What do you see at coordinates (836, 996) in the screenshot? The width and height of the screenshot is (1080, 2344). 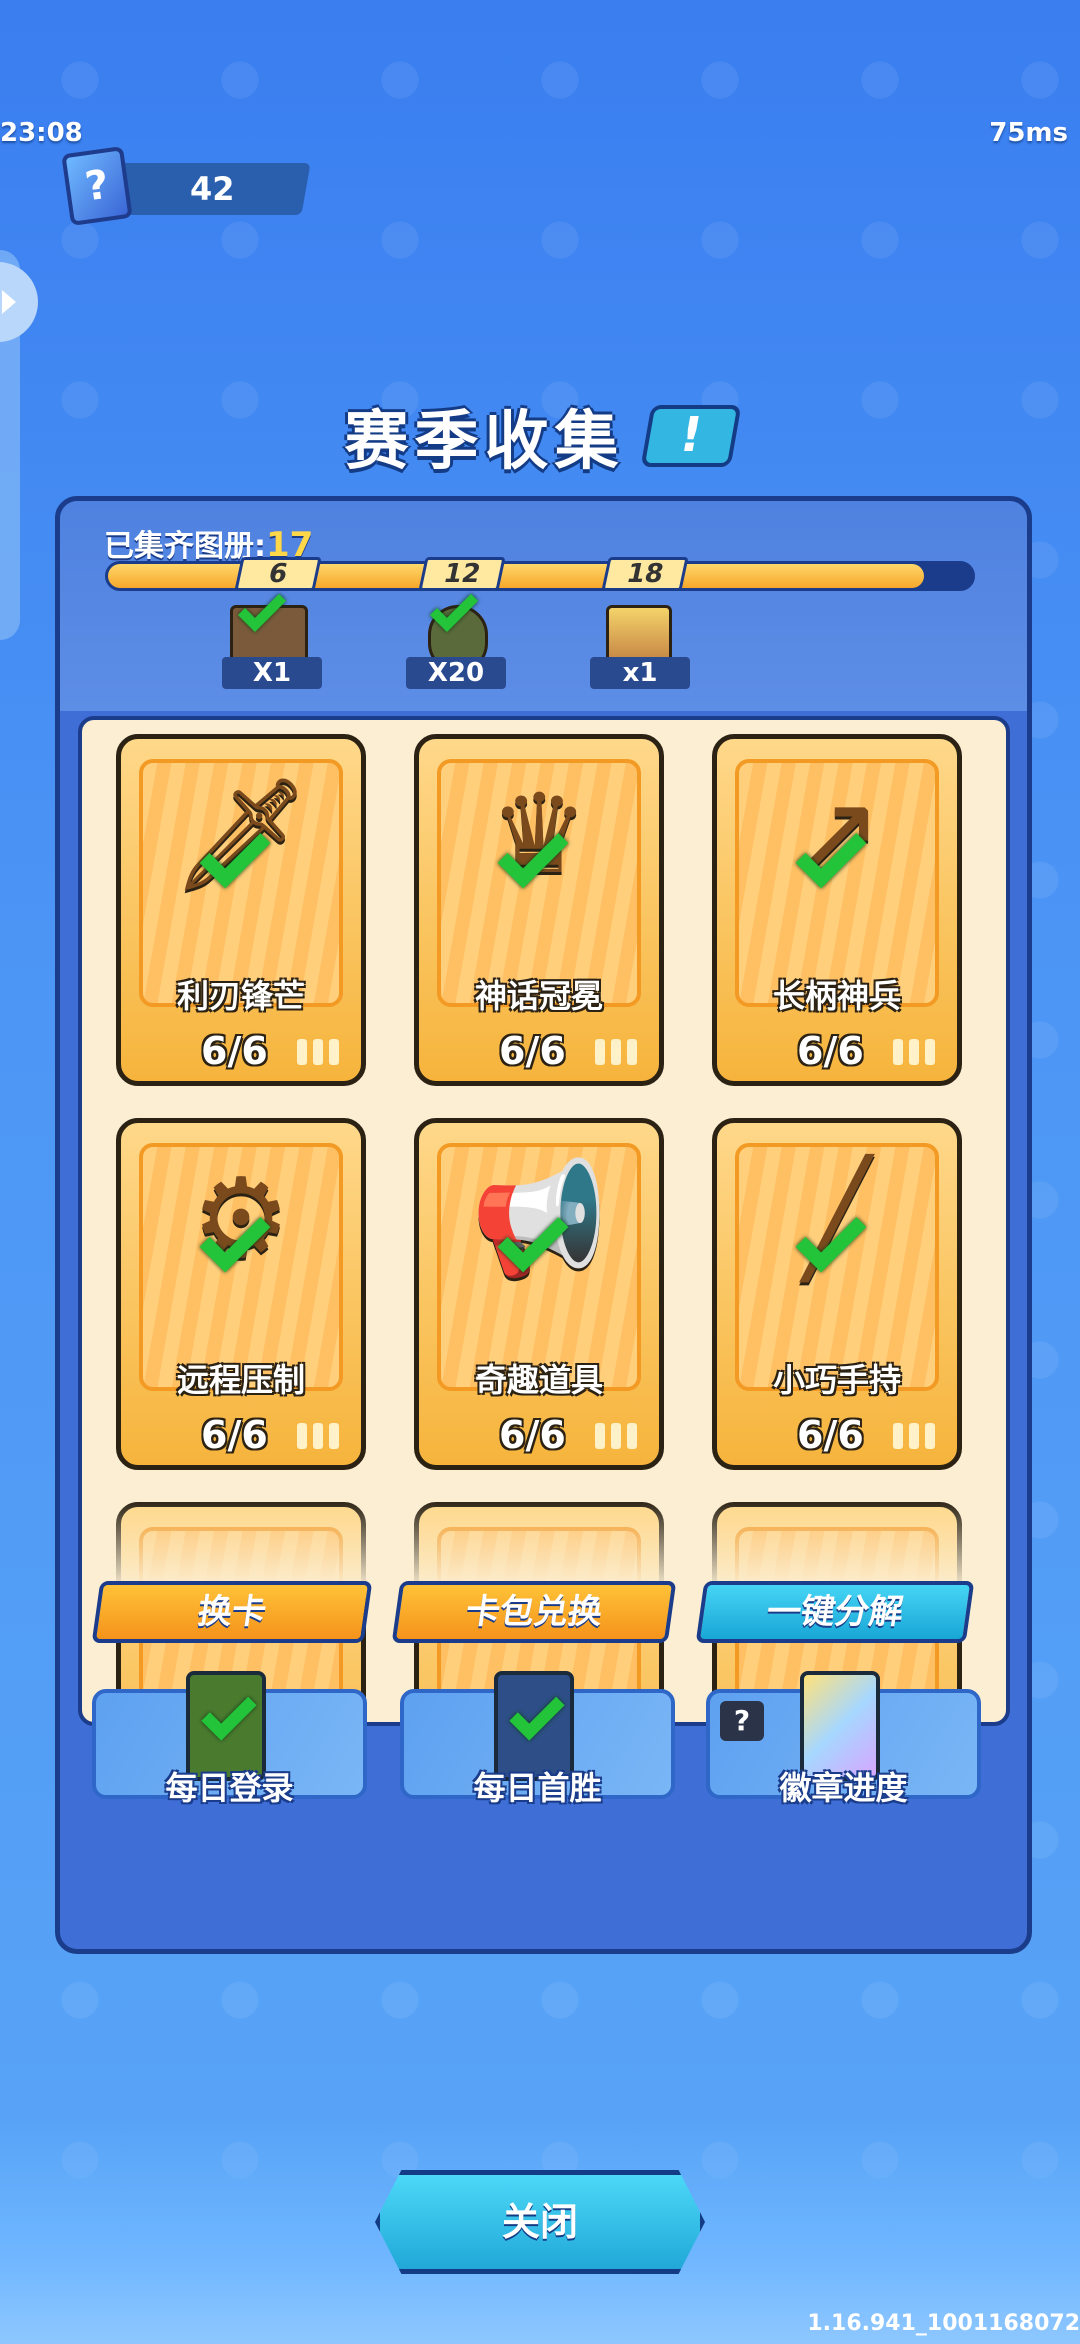 I see `card-name: 长柄神兵` at bounding box center [836, 996].